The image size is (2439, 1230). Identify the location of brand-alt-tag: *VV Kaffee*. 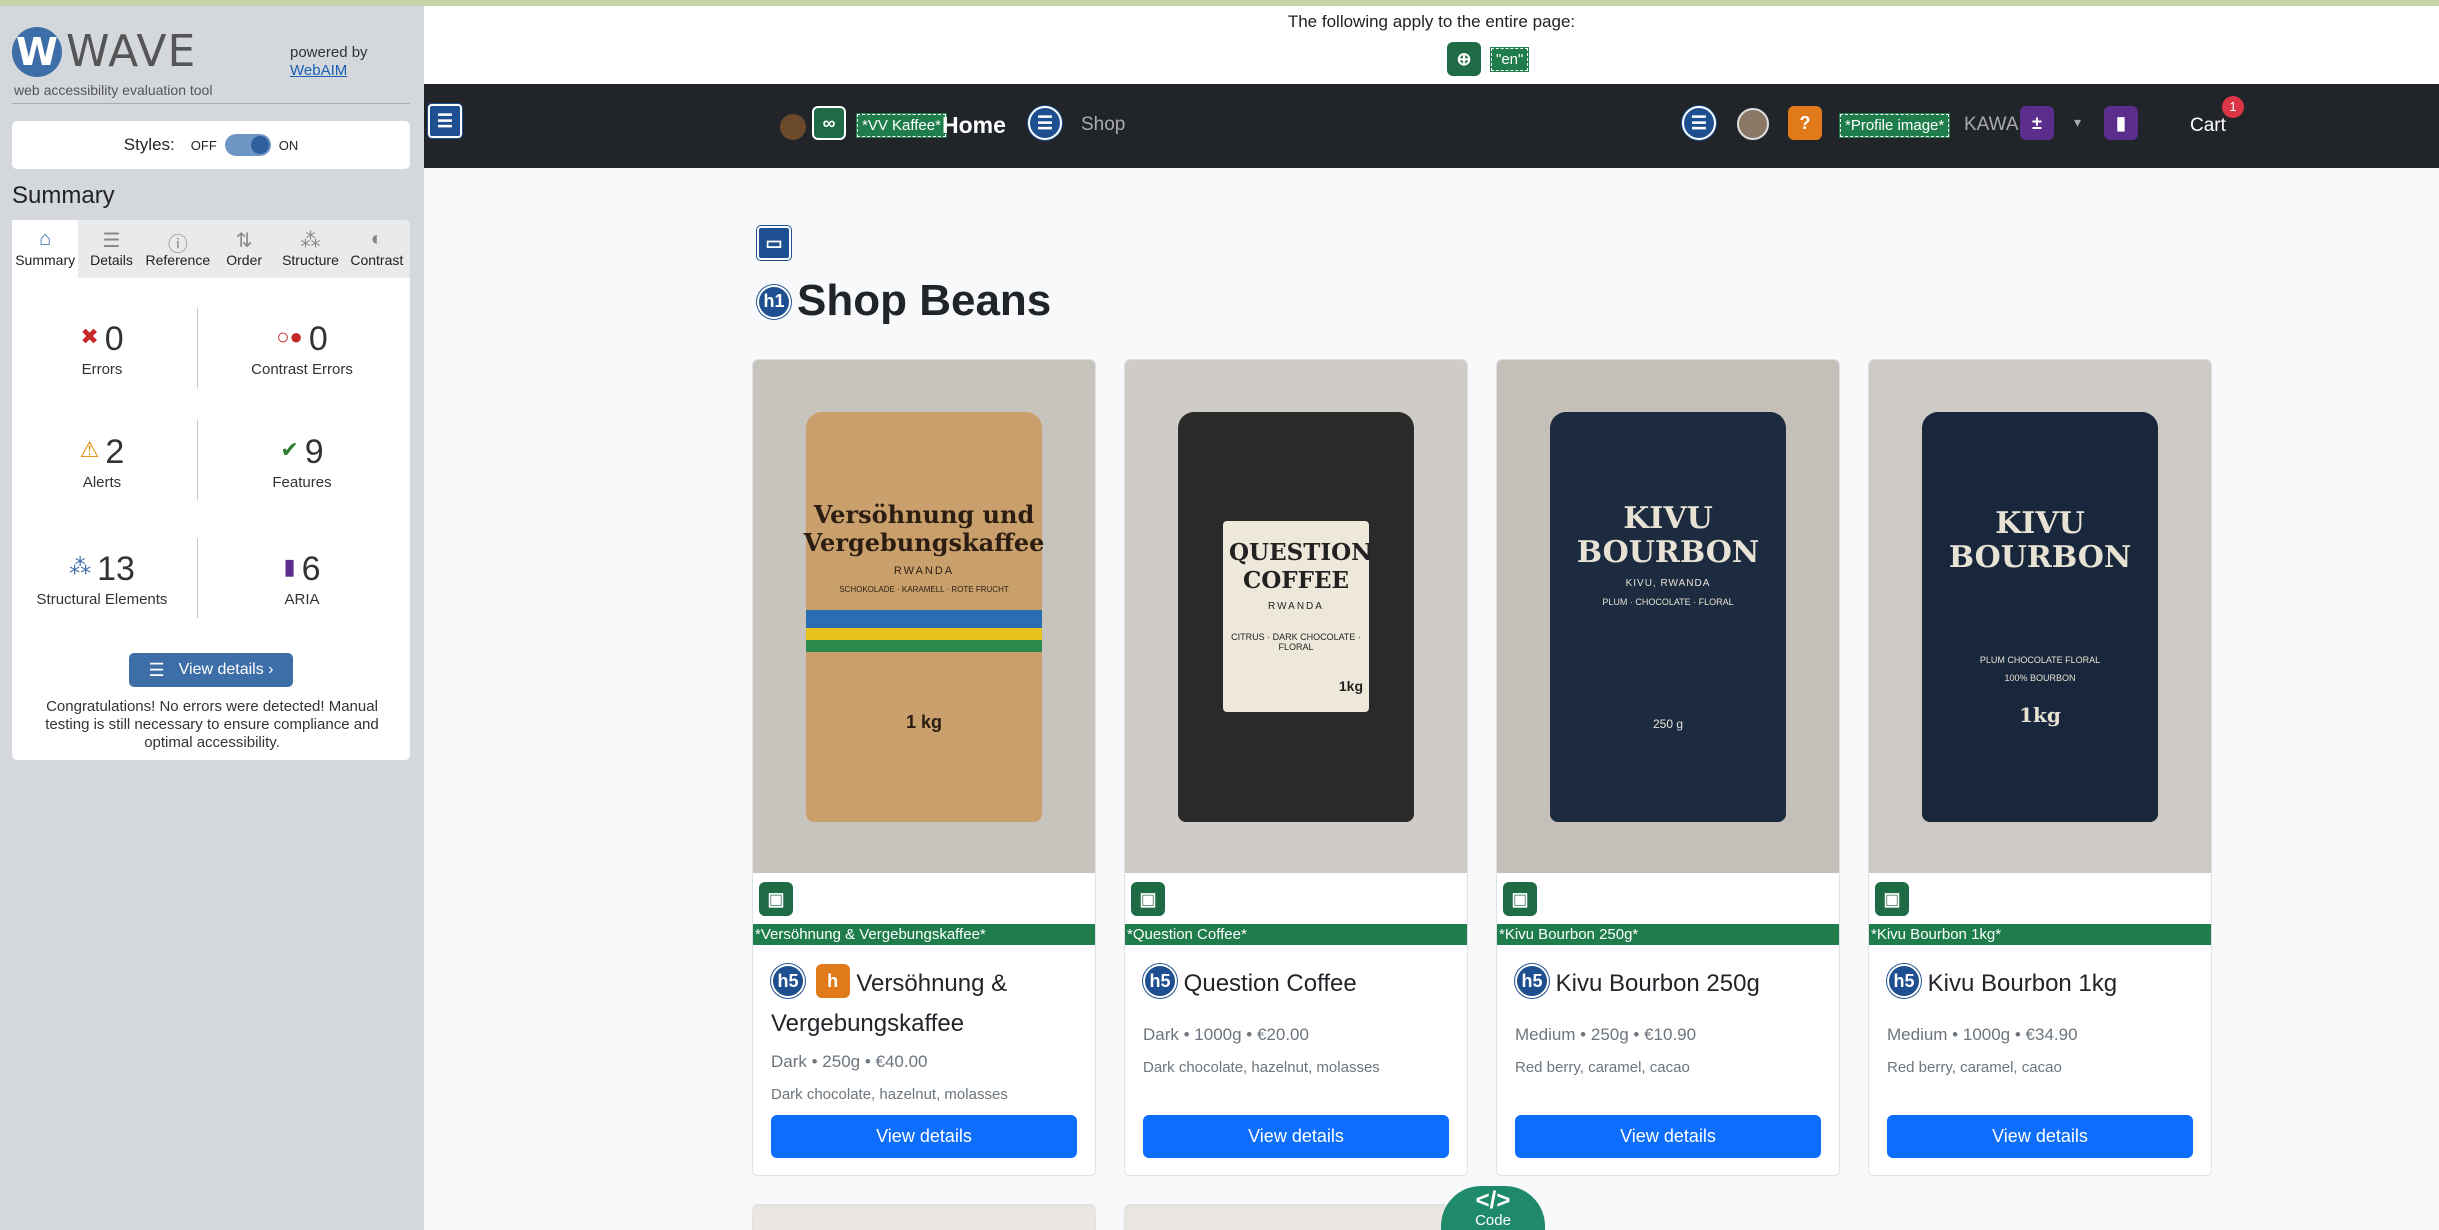
(901, 125).